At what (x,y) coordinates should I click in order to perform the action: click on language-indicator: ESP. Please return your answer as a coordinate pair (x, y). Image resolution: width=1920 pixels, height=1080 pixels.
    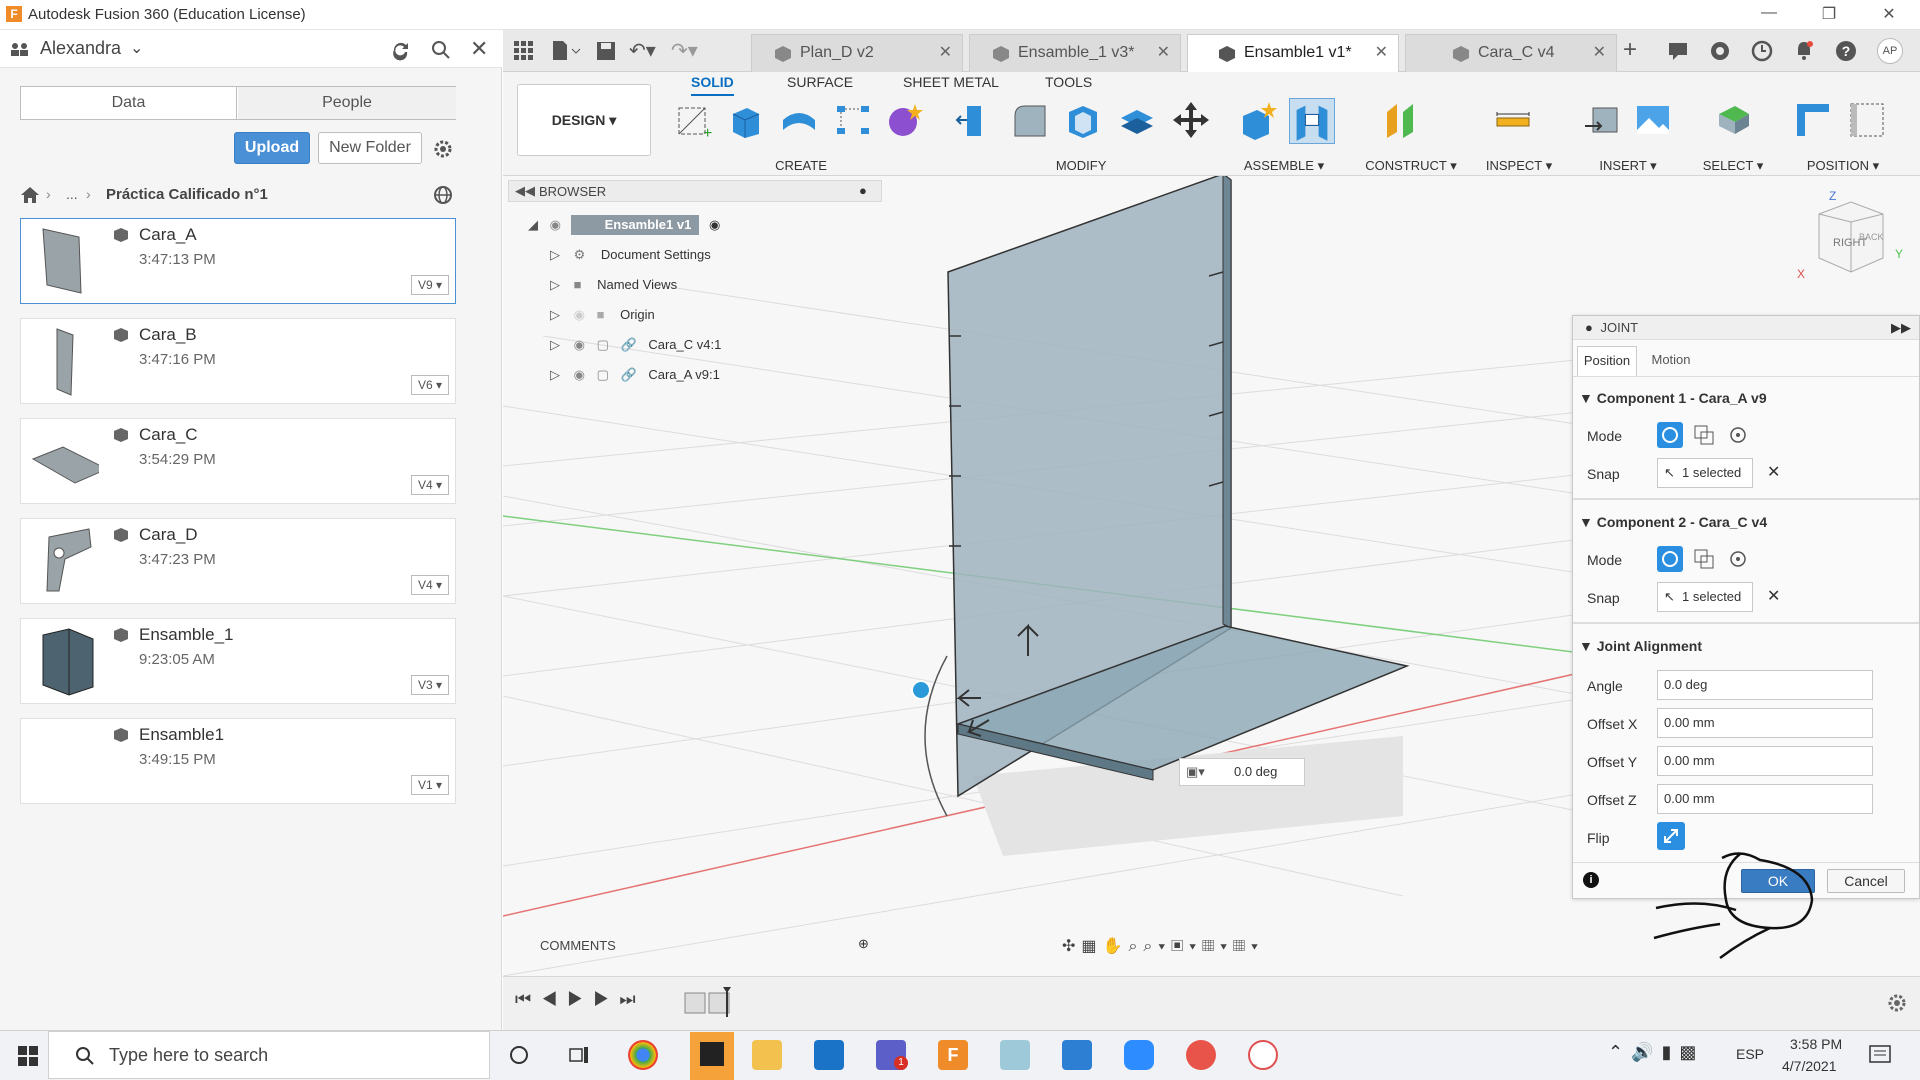
    Looking at the image, I should click on (1750, 1054).